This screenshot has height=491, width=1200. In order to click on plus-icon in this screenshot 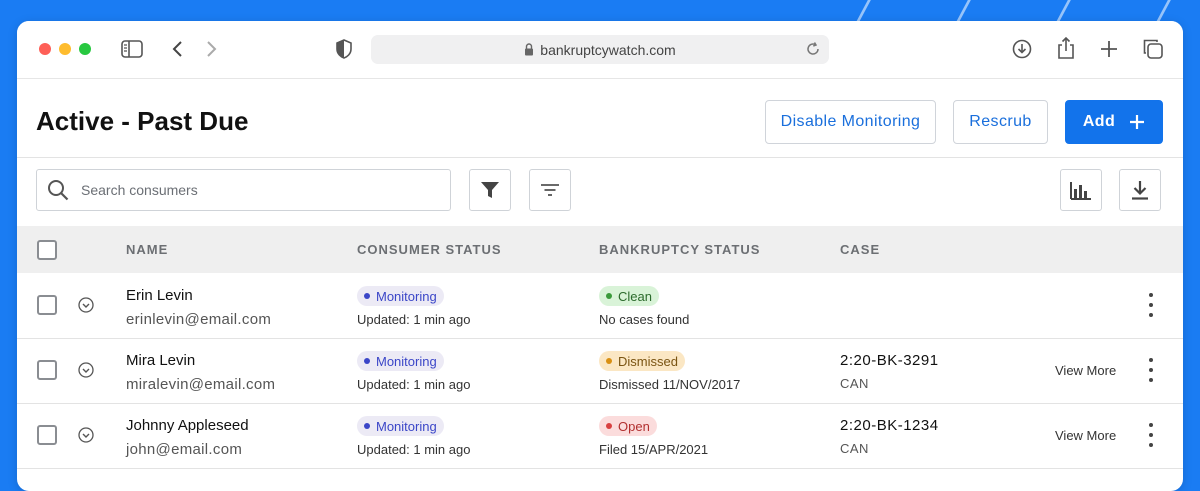, I will do `click(1137, 122)`.